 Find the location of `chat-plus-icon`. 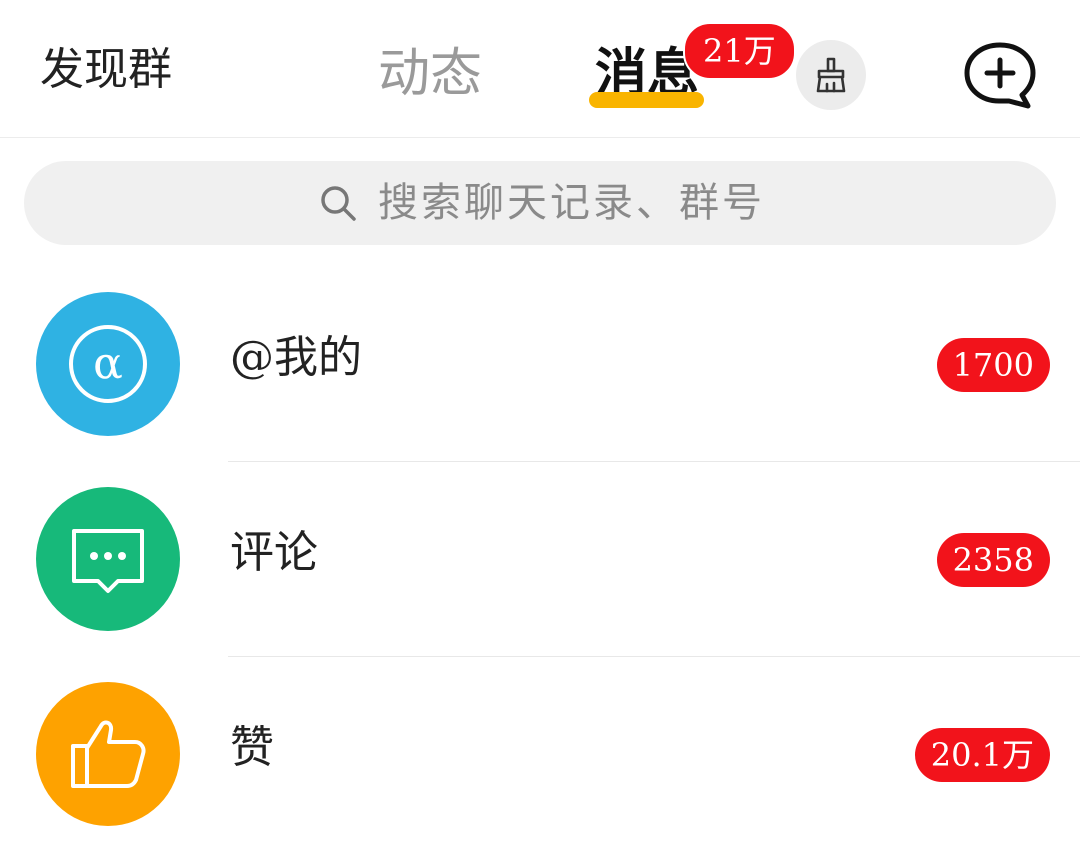

chat-plus-icon is located at coordinates (1000, 75).